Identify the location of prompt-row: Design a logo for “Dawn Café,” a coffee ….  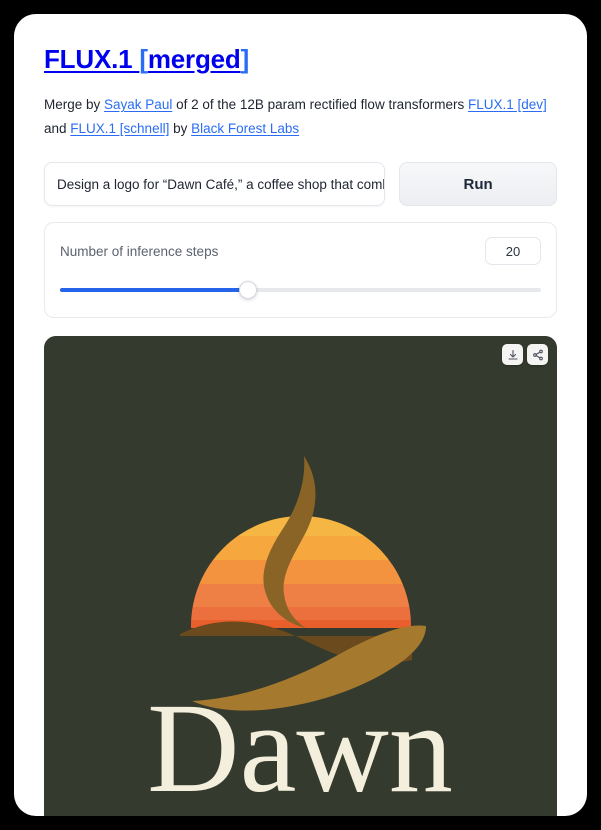
(300, 184).